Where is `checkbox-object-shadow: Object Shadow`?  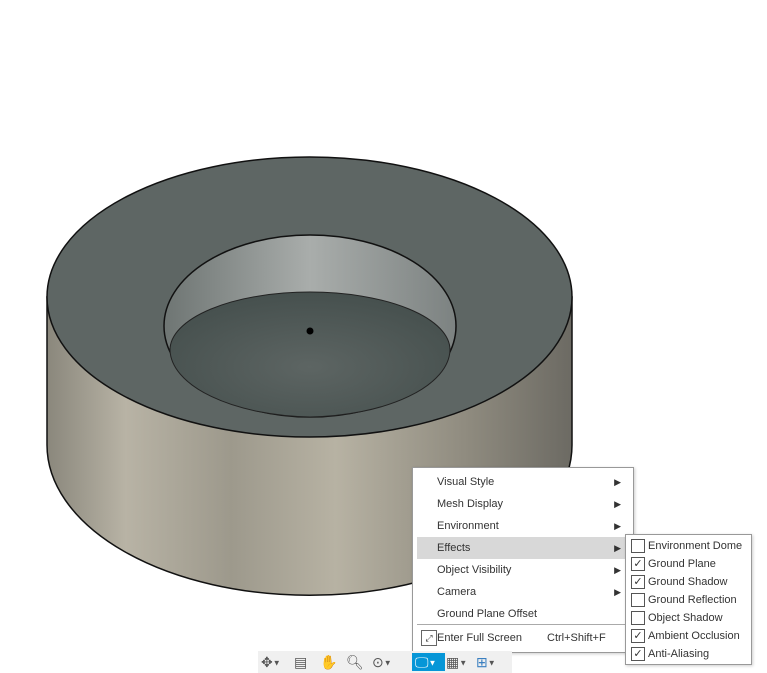
checkbox-object-shadow: Object Shadow is located at coordinates (689, 618).